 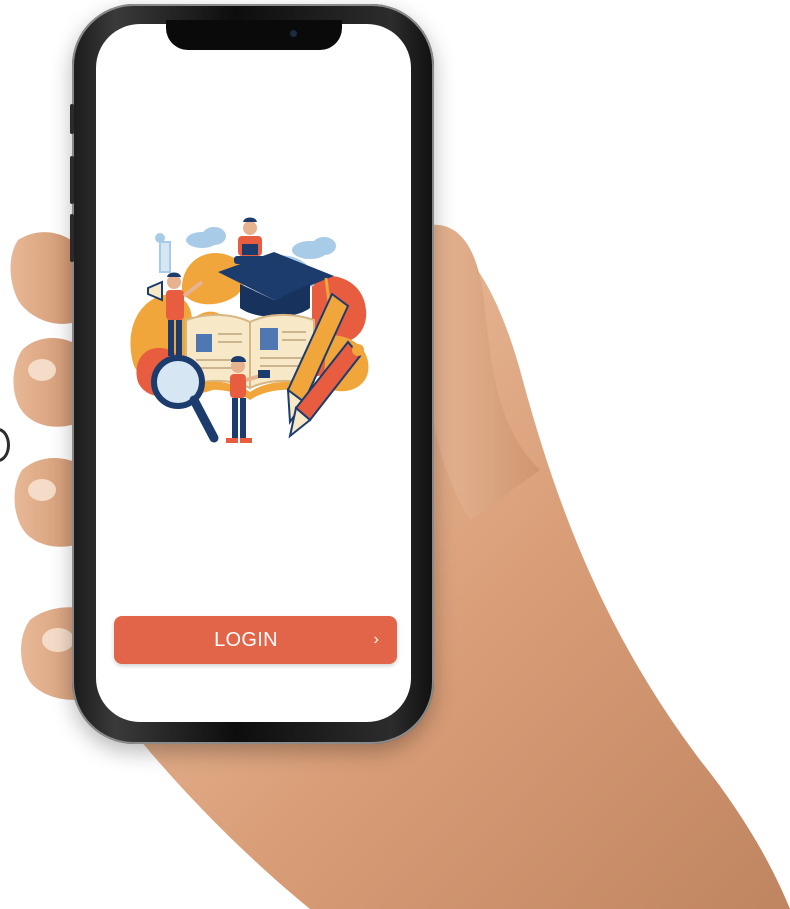 I want to click on login-button: LOGIN ›, so click(x=255, y=640).